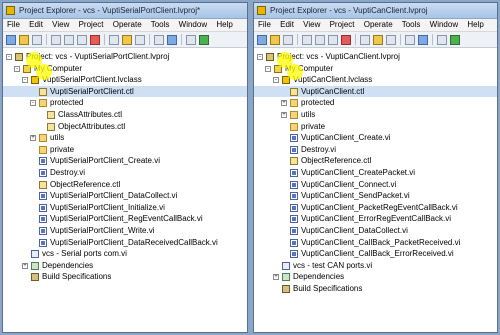 The width and height of the screenshot is (500, 335). What do you see at coordinates (125, 127) in the screenshot?
I see `tree-item: ObjectAttributes.ctl` at bounding box center [125, 127].